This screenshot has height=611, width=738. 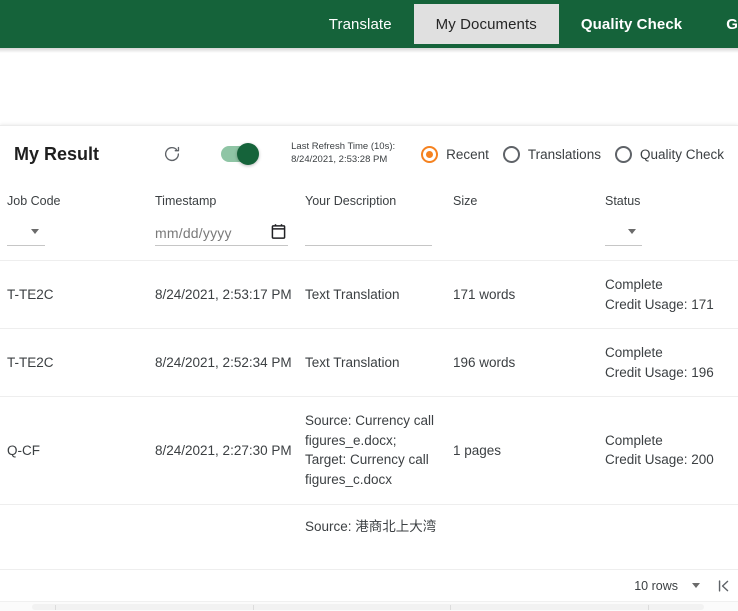 I want to click on tab-translate: Translate, so click(x=360, y=24).